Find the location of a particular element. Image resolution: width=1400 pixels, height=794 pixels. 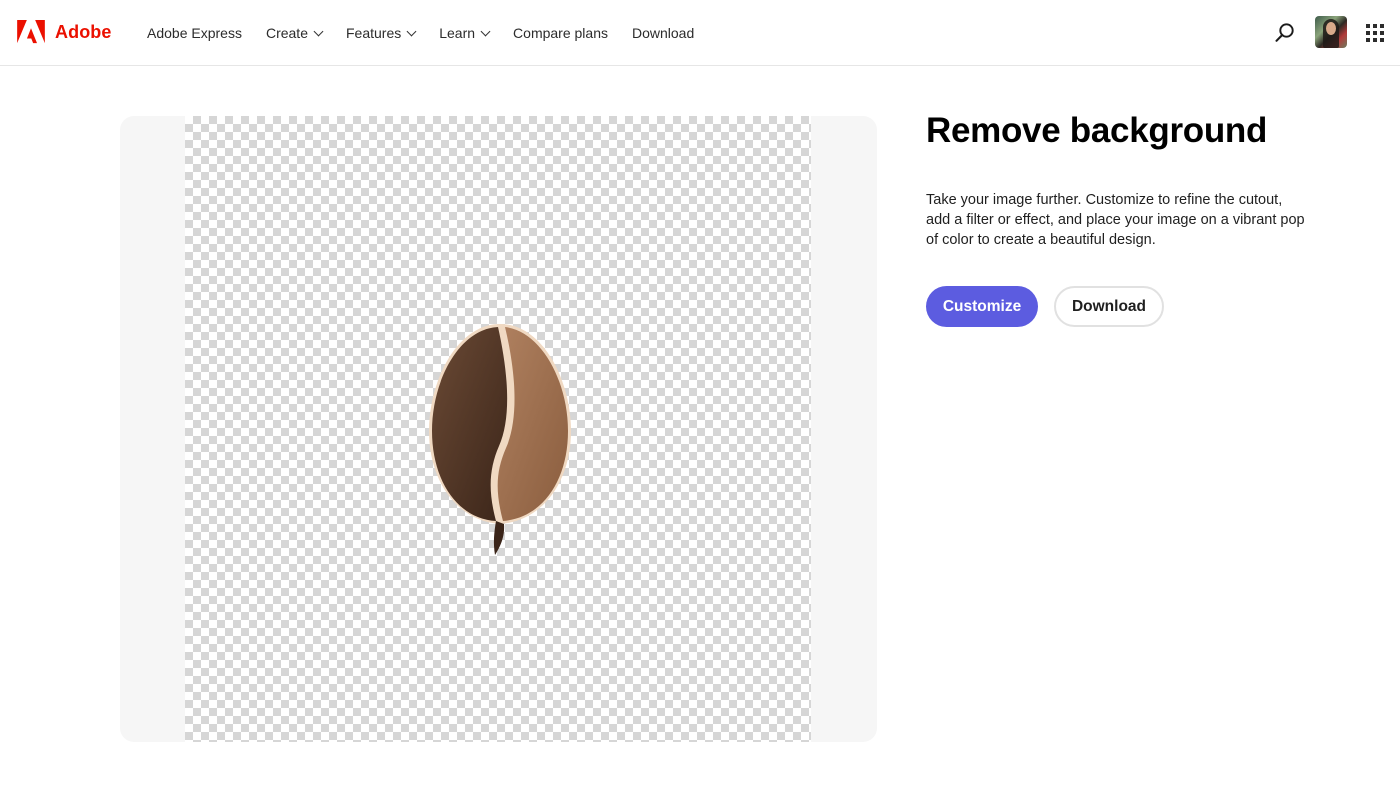

nav-create: Create is located at coordinates (294, 33).